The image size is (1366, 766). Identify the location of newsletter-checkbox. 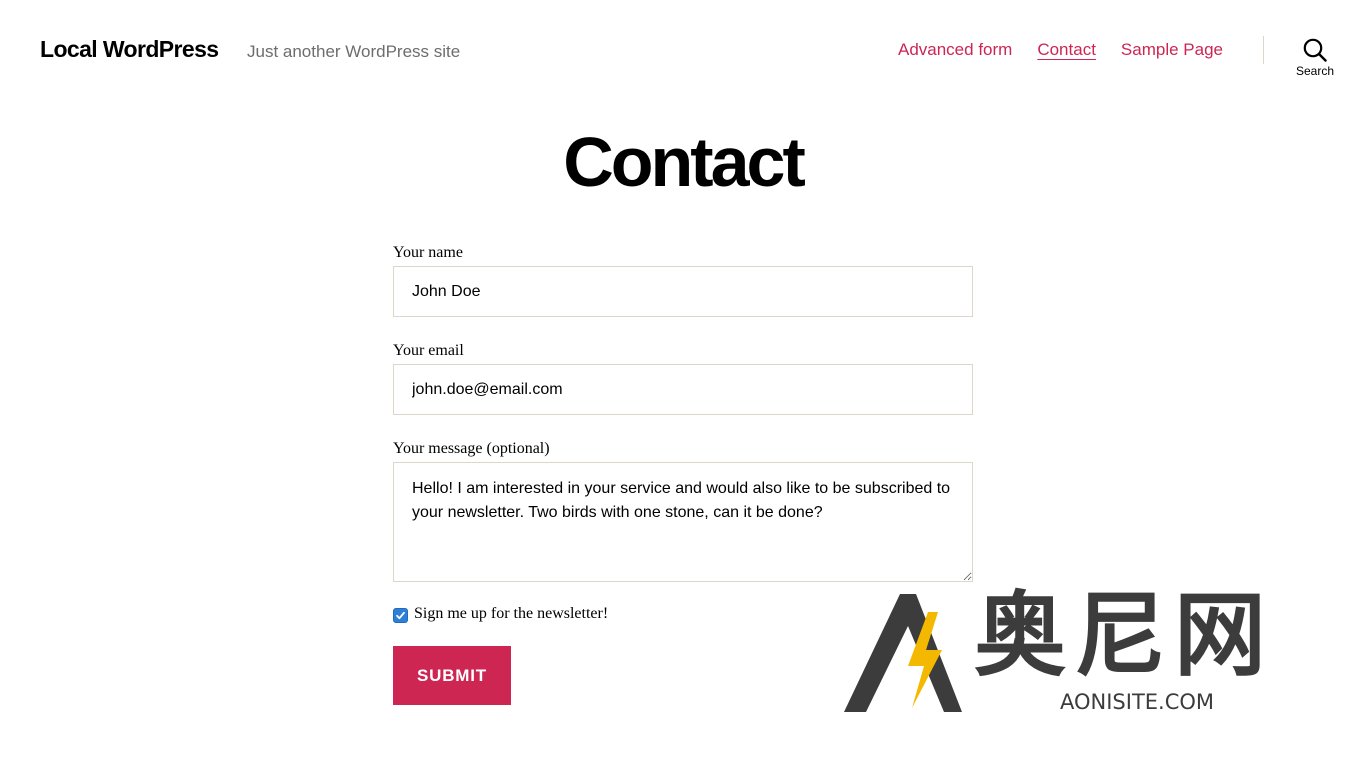
(400, 615).